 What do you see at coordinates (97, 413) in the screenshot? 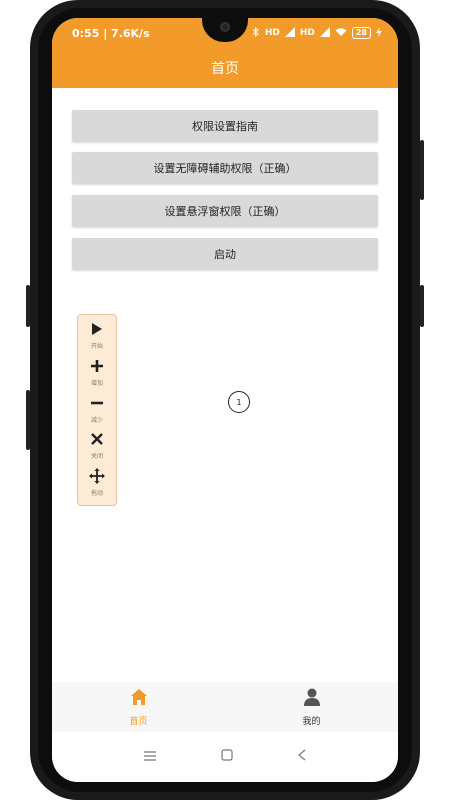
I see `float-reduce-button: 减少` at bounding box center [97, 413].